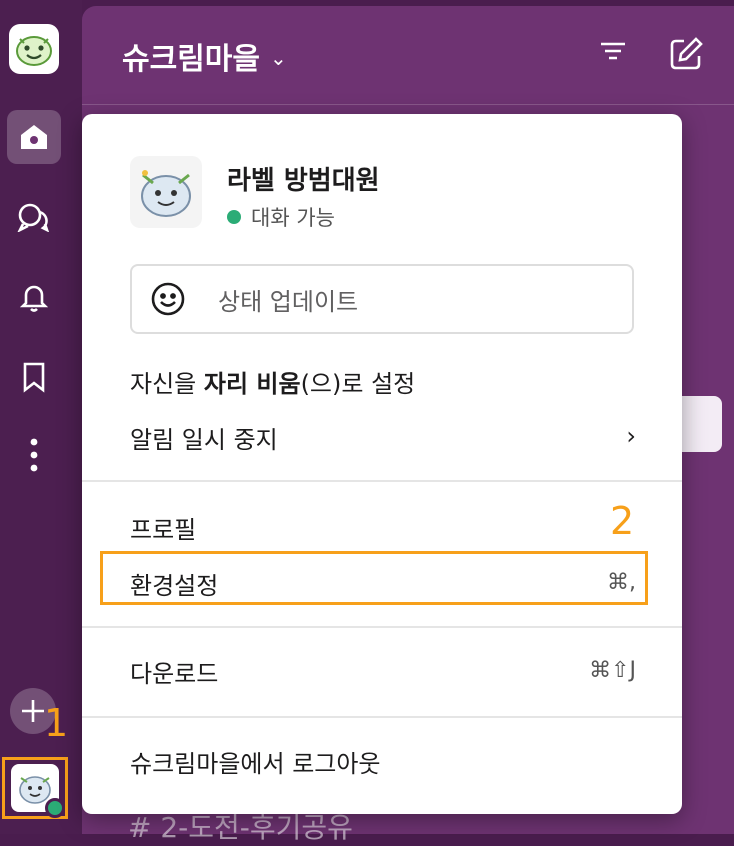  I want to click on preferences-label: 환경설정, so click(174, 586).